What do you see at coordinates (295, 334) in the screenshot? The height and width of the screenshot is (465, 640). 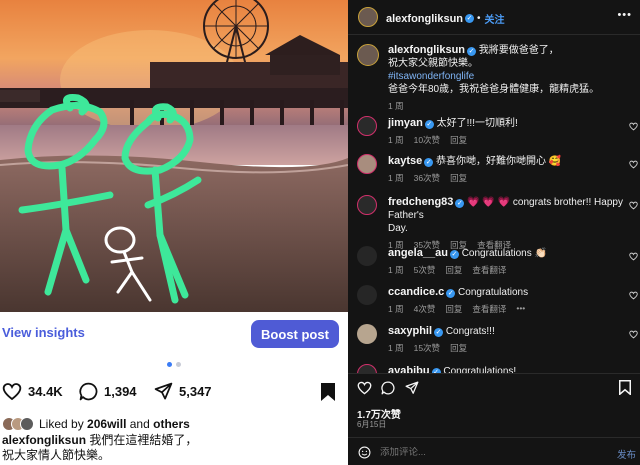 I see `boost-post-button: Boost post` at bounding box center [295, 334].